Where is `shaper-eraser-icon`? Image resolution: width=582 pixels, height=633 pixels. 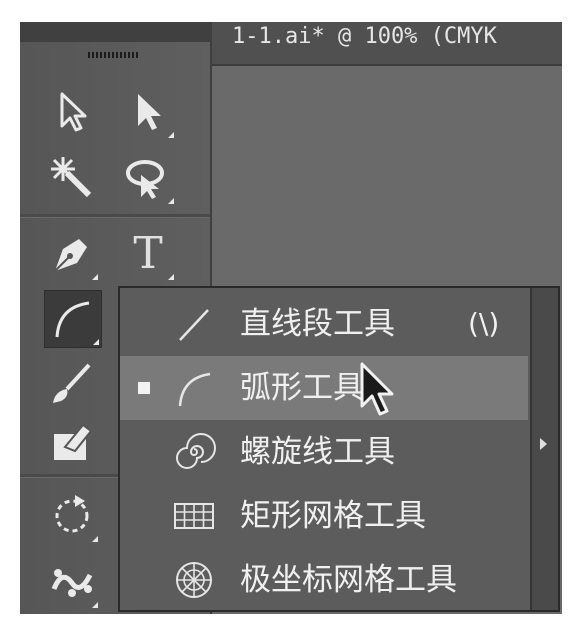 shaper-eraser-icon is located at coordinates (73, 441).